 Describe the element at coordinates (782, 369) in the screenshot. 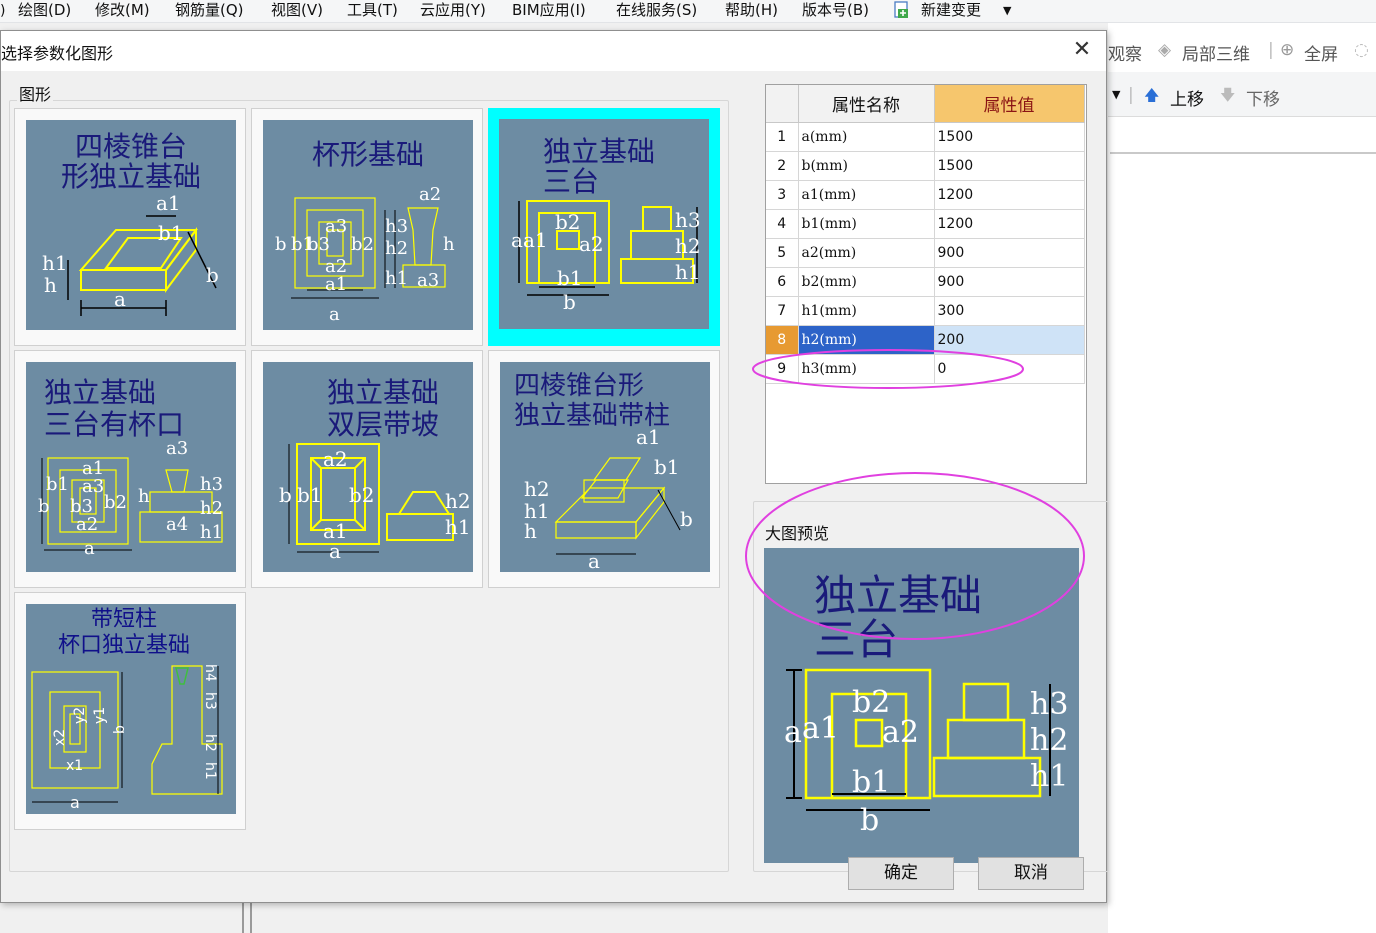

I see `row-index: 9` at that location.